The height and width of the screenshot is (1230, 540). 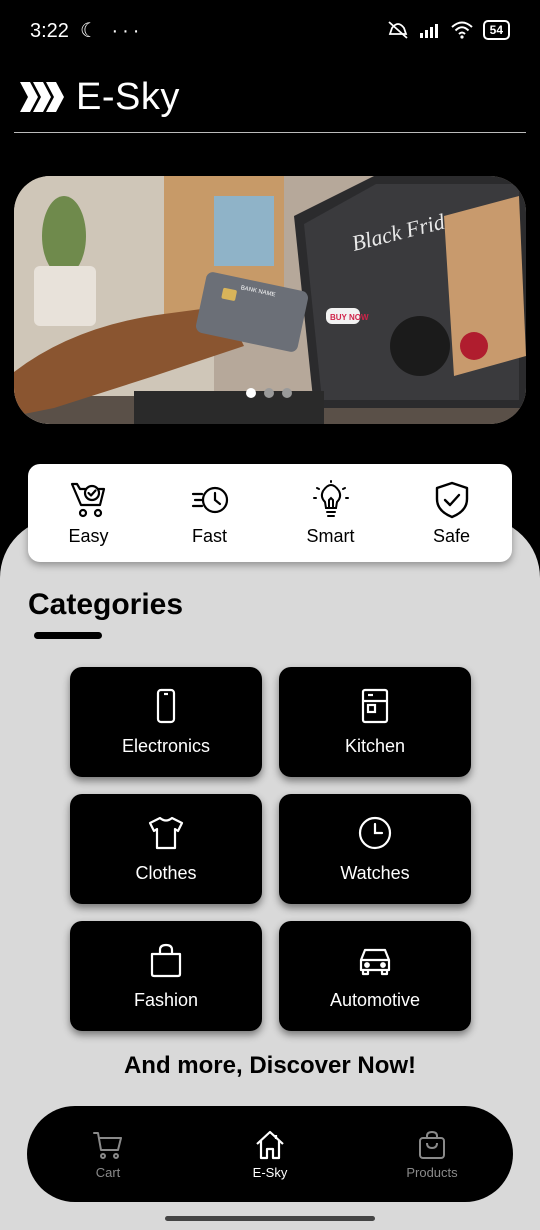 What do you see at coordinates (496, 30) in the screenshot?
I see `battery-indicator: 54` at bounding box center [496, 30].